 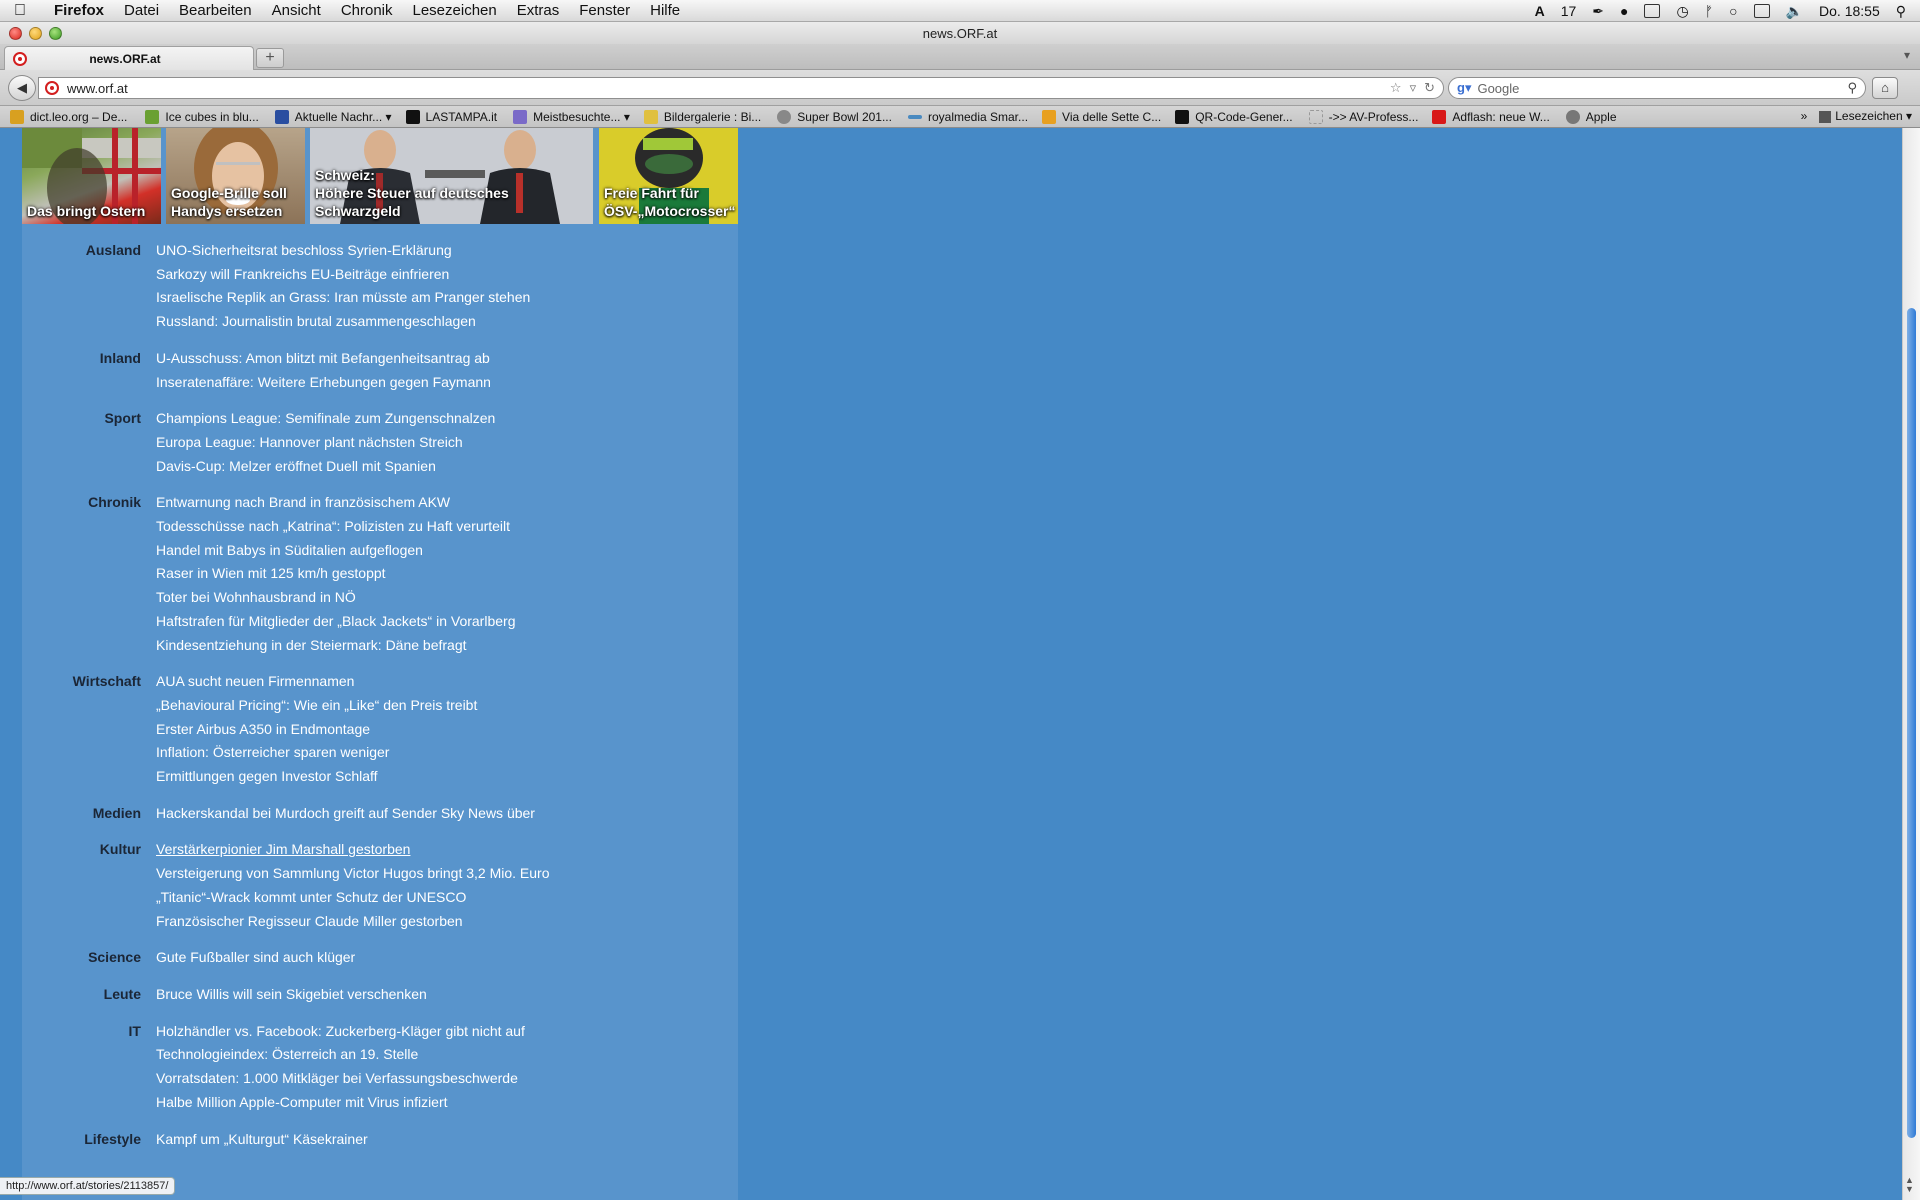 What do you see at coordinates (665, 10) in the screenshot?
I see `menu-hilfe: Hilfe` at bounding box center [665, 10].